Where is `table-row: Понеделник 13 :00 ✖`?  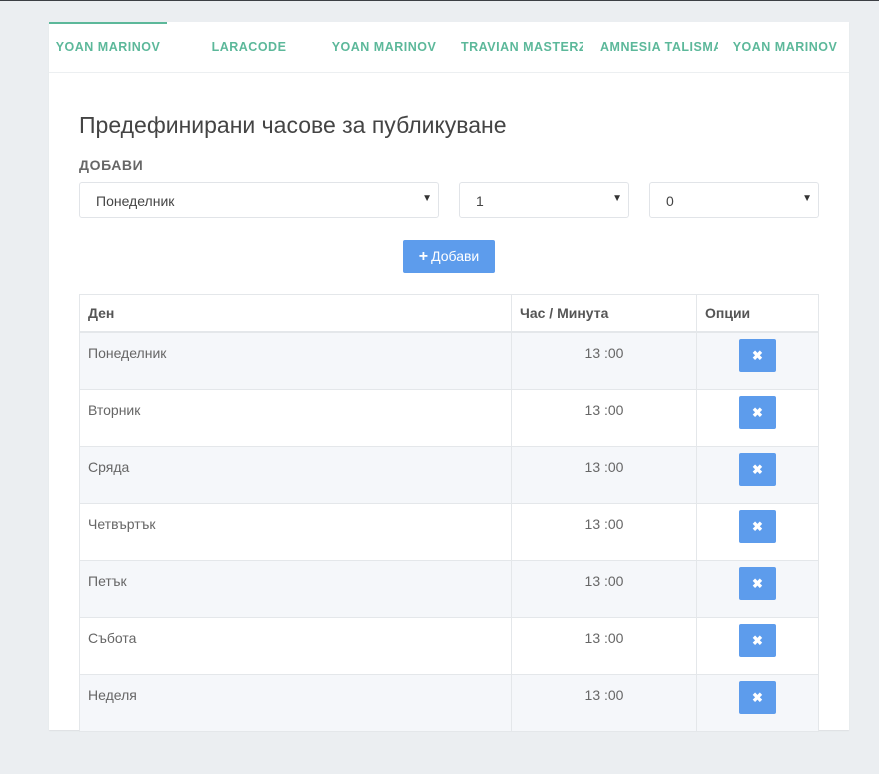
table-row: Понеделник 13 :00 ✖ is located at coordinates (449, 360).